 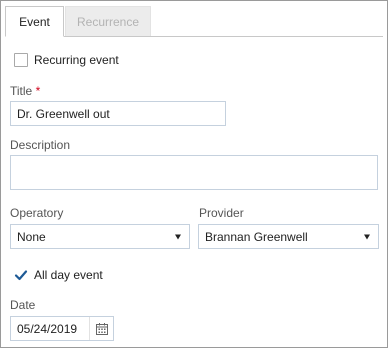 What do you see at coordinates (47, 328) in the screenshot?
I see `date-value: 05/24/2019` at bounding box center [47, 328].